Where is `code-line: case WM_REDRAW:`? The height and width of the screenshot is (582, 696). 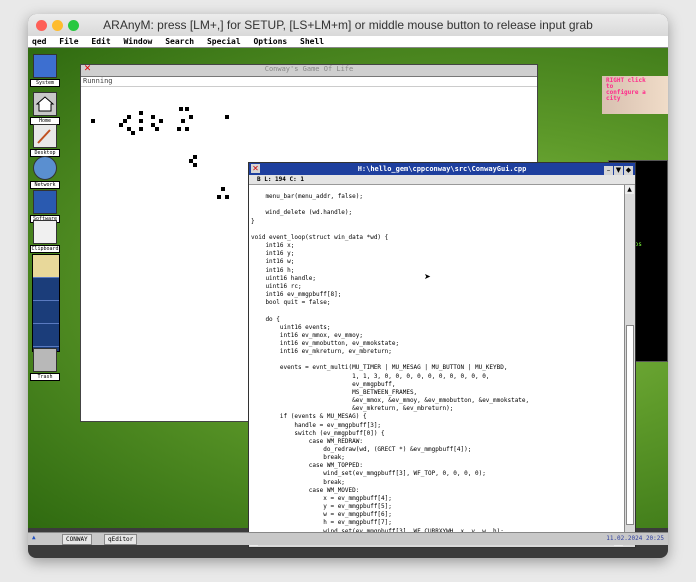 code-line: case WM_REDRAW: is located at coordinates (421, 442).